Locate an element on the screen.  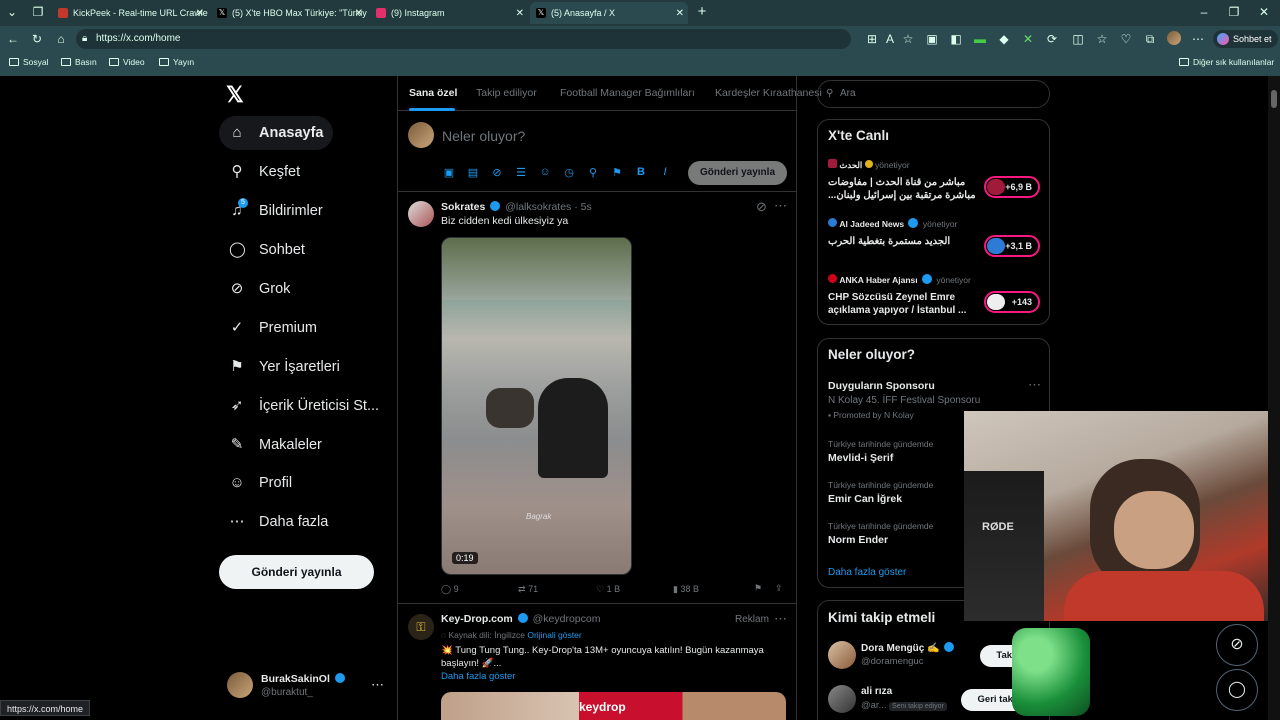
menu-icon: ⋯ is located at coordinates (1198, 39).